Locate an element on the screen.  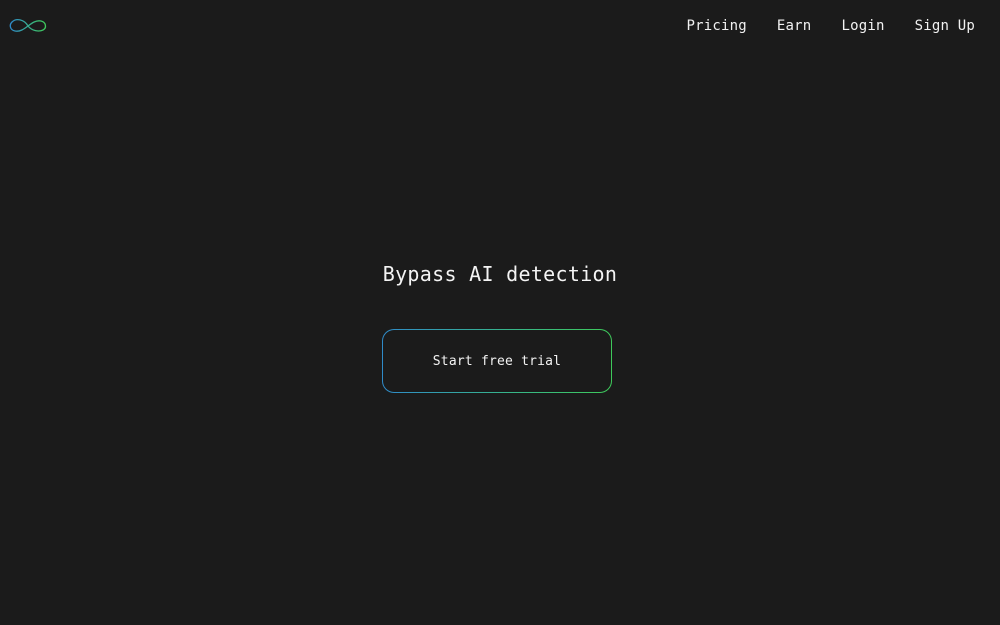
start-free-trial-button: Start free trial is located at coordinates (497, 361).